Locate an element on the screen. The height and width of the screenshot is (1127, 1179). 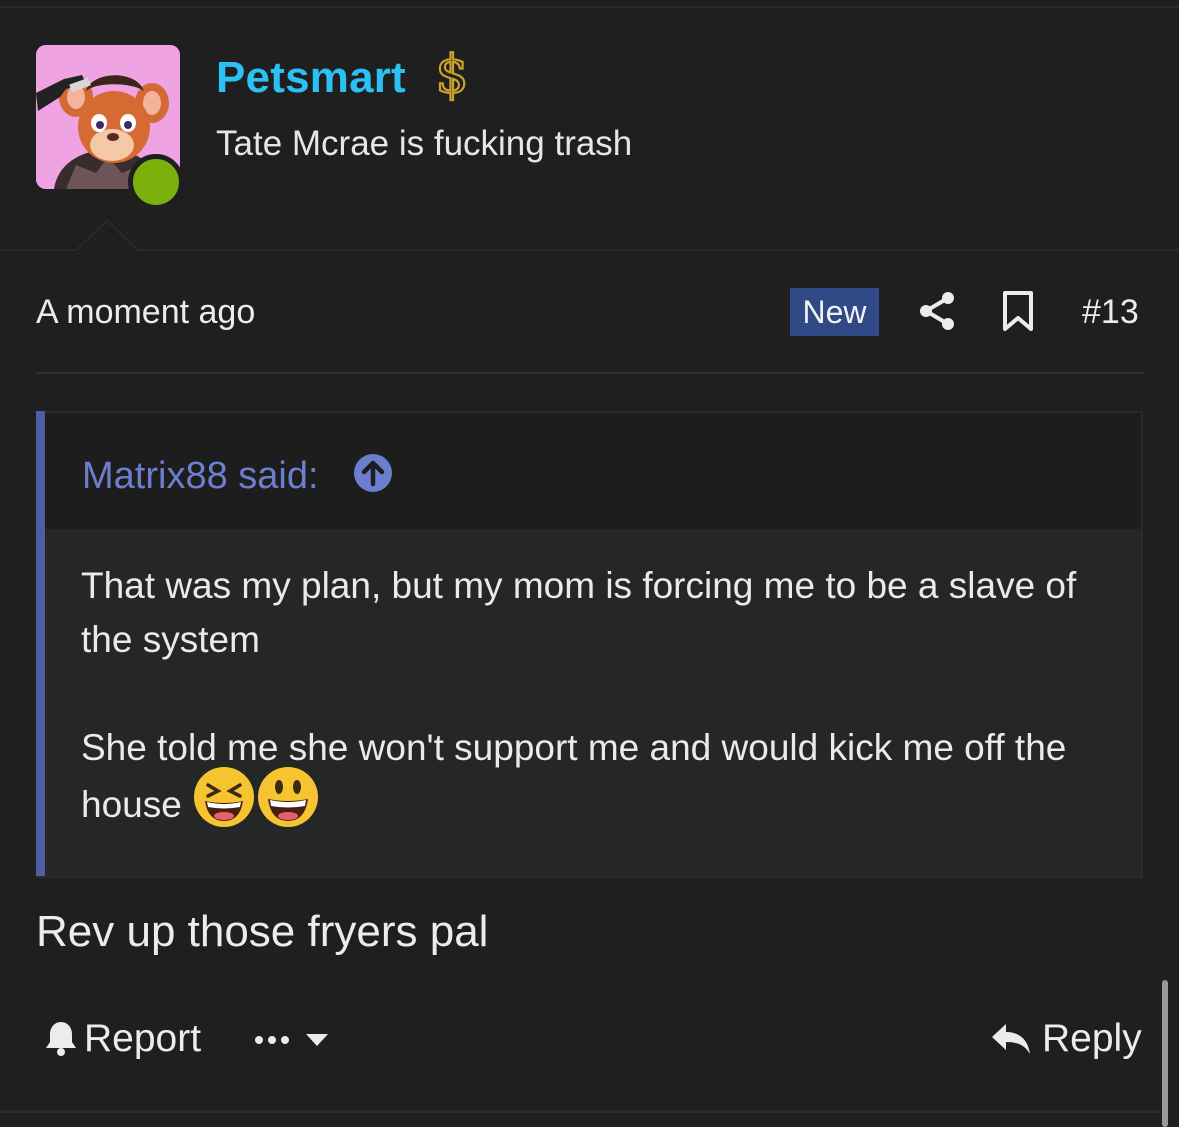
quote-author-link: Matrix88 said: is located at coordinates (200, 476).